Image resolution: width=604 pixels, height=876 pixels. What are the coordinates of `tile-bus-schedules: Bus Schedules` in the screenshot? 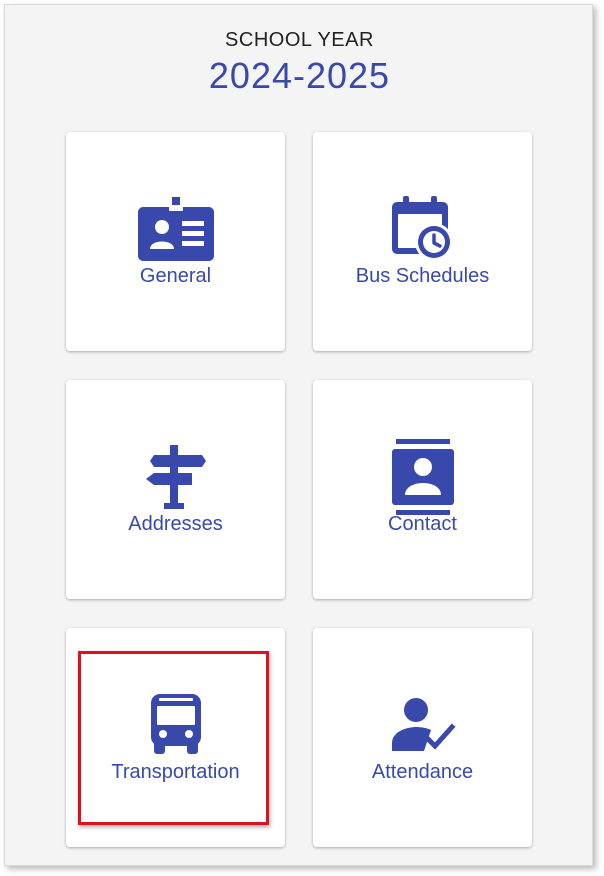 It's located at (422, 241).